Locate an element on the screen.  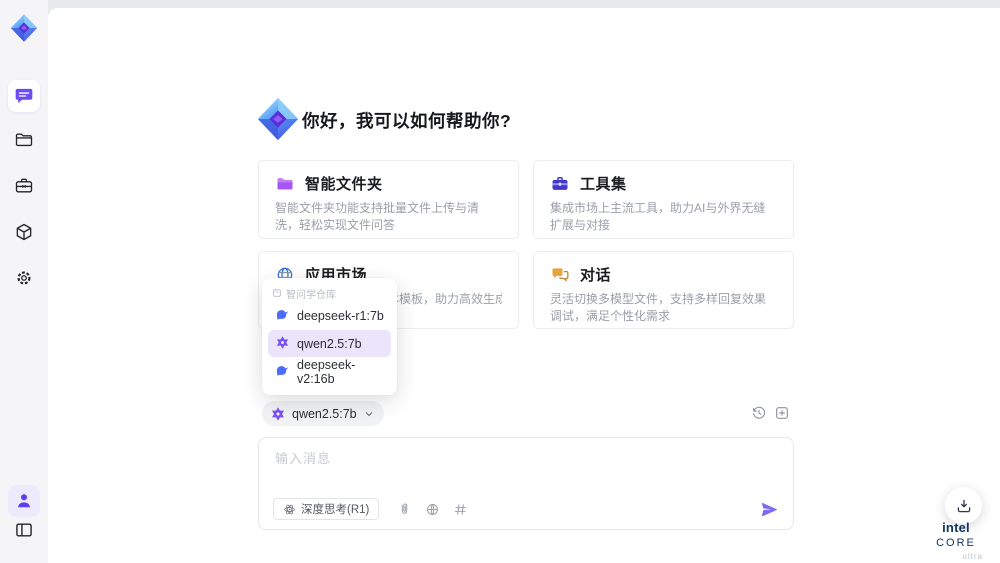
download-icon is located at coordinates (963, 505).